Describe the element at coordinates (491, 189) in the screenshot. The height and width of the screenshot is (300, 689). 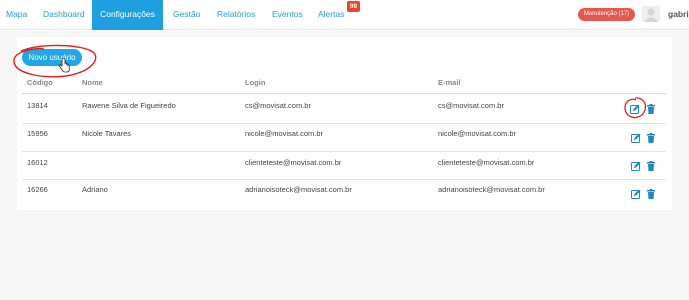
I see `row-email: adrianoisoteck@movisat.com.br` at that location.